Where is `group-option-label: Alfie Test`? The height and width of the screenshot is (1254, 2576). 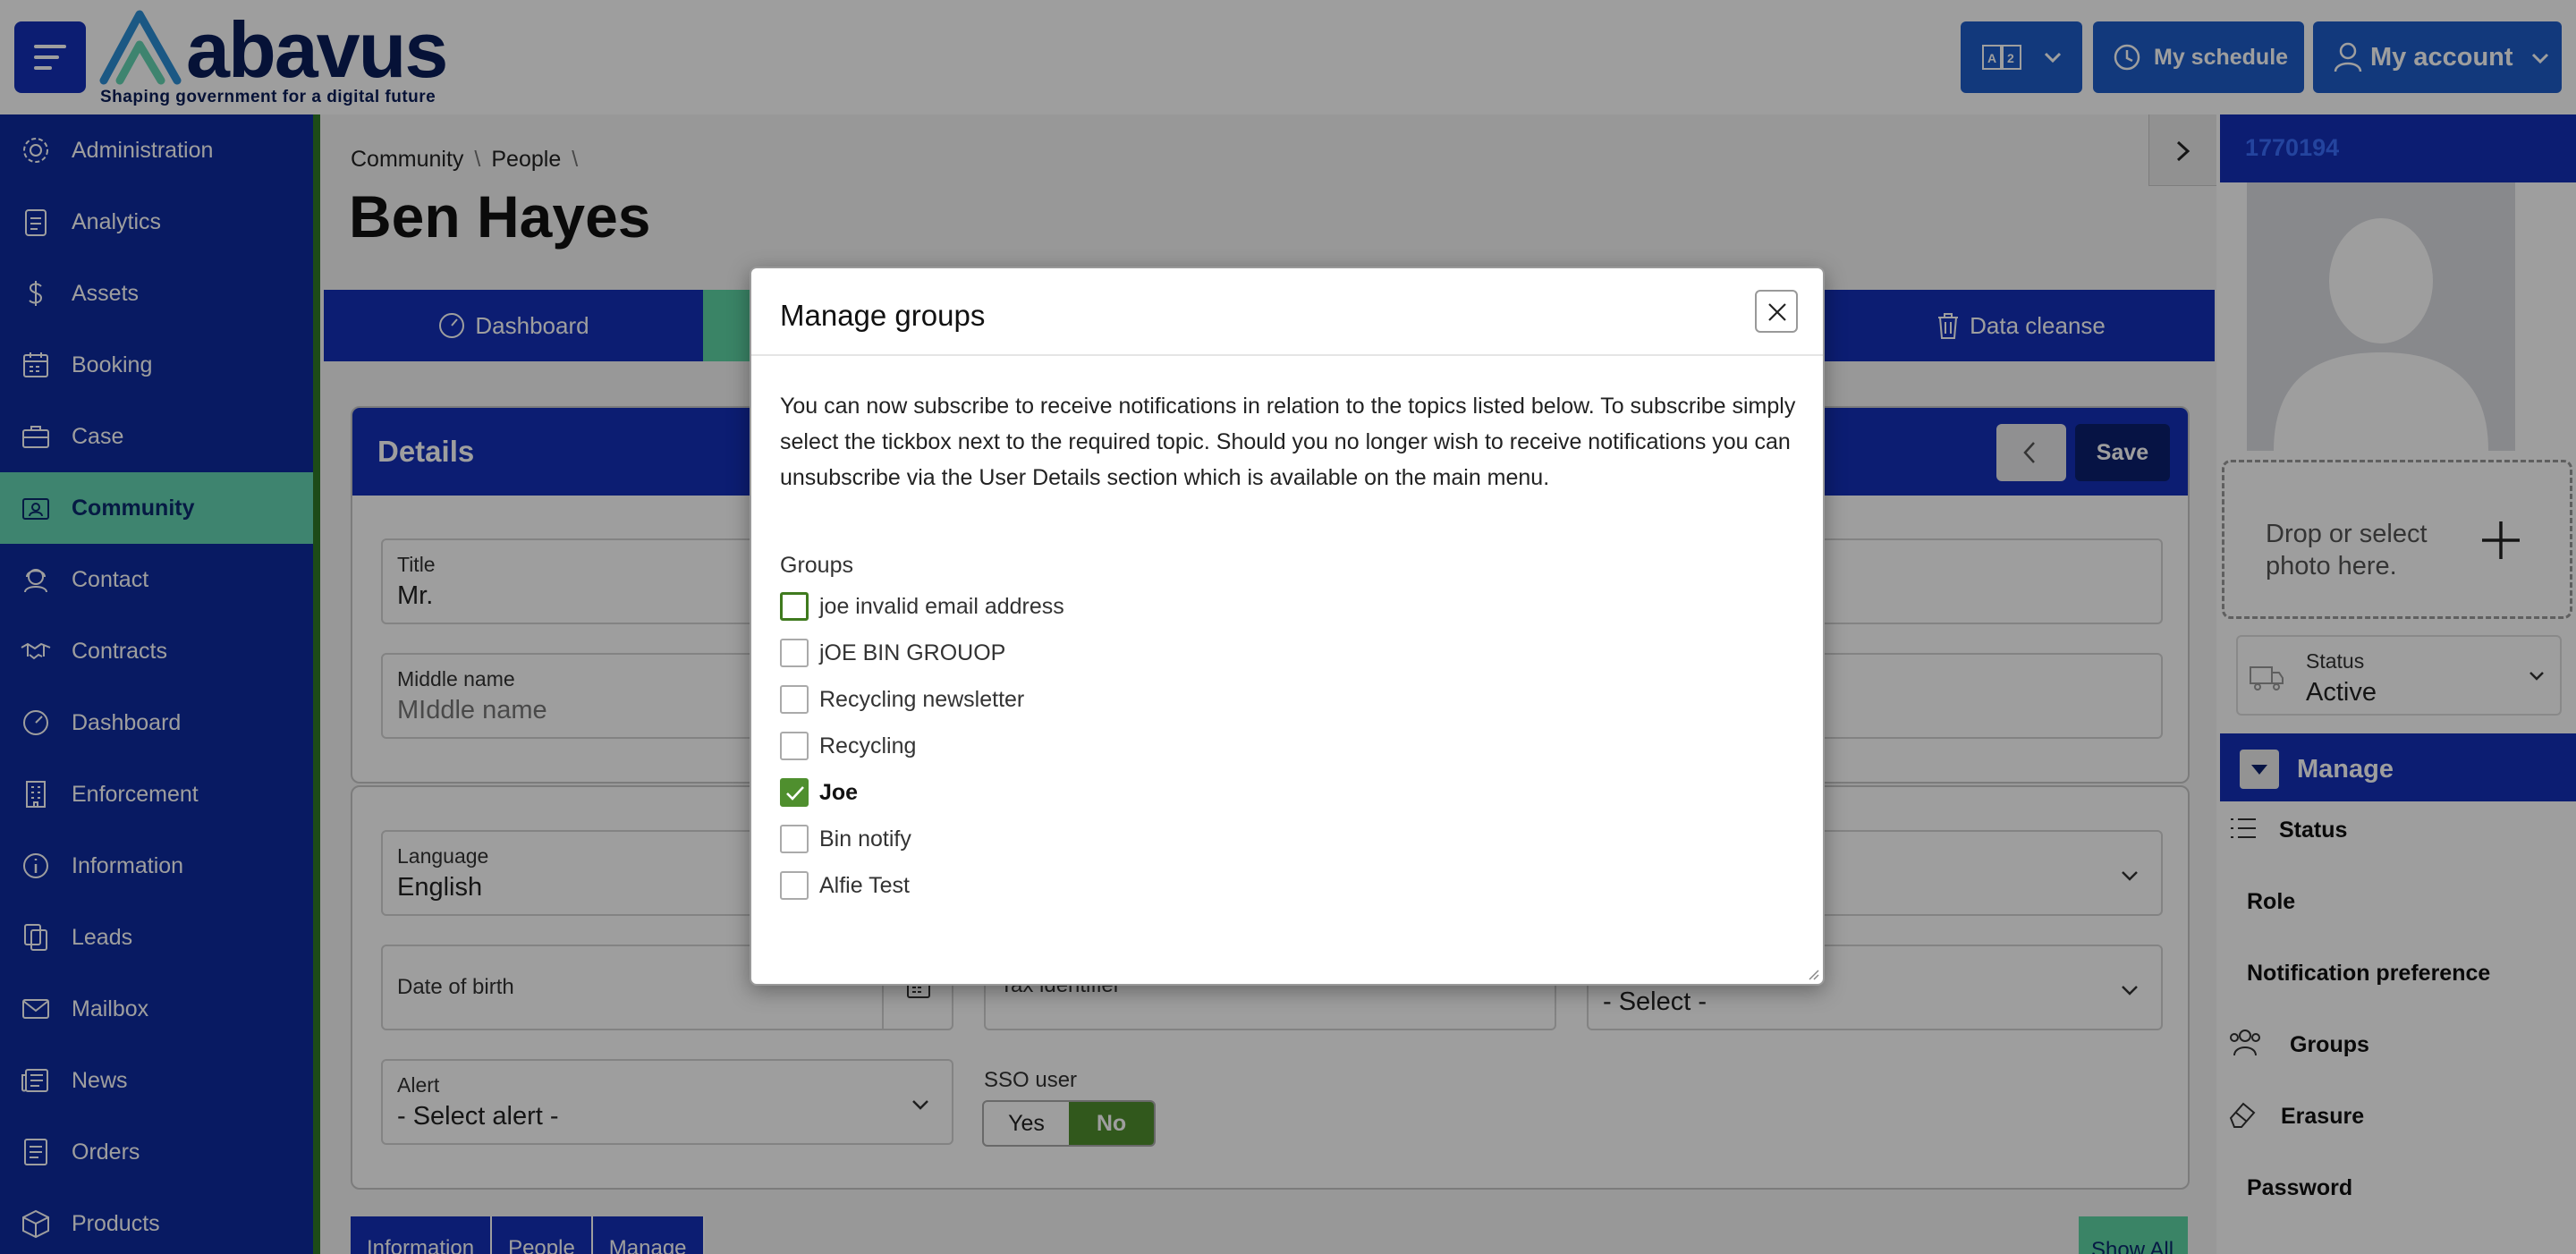 group-option-label: Alfie Test is located at coordinates (864, 885).